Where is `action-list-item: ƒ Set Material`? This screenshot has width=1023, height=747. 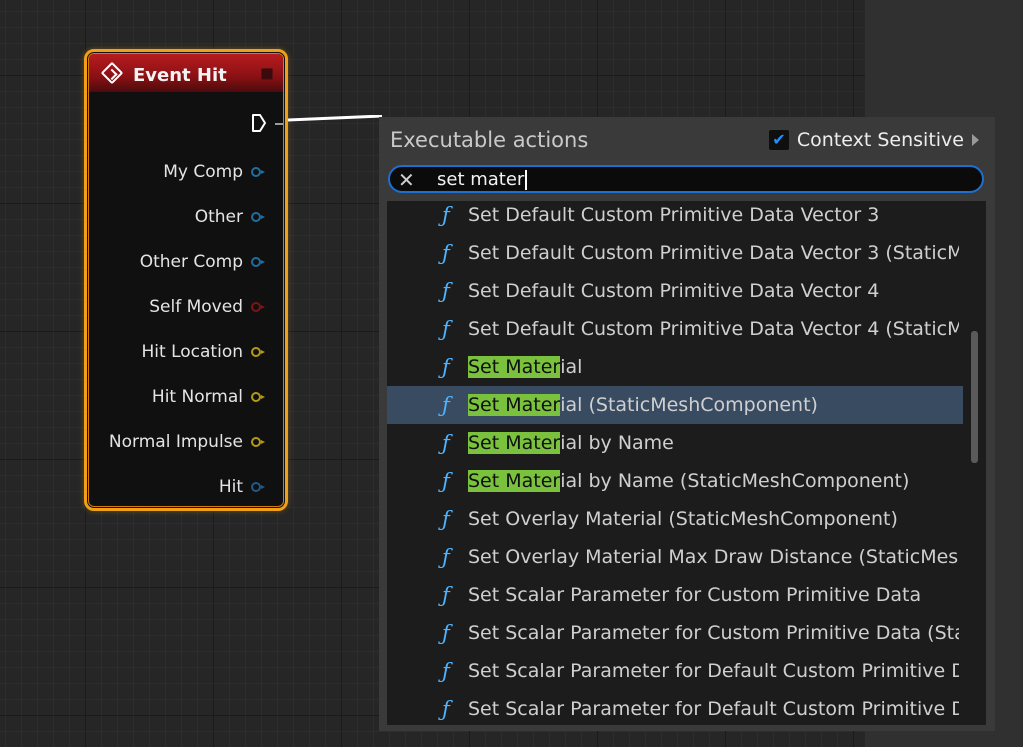
action-list-item: ƒ Set Material is located at coordinates (675, 367).